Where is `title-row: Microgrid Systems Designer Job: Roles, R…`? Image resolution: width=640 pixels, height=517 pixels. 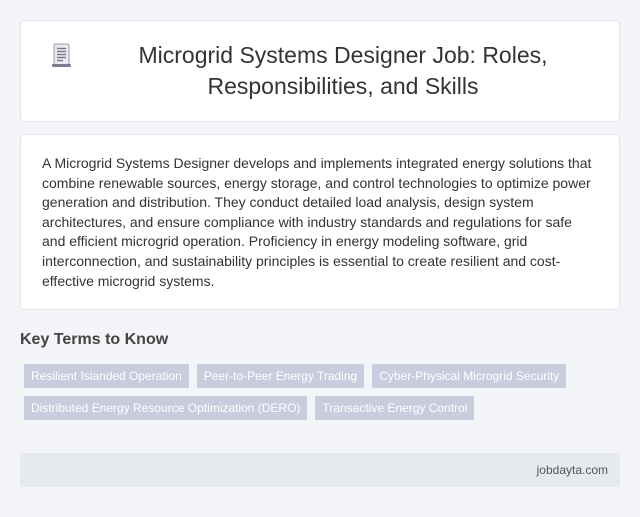 title-row: Microgrid Systems Designer Job: Roles, R… is located at coordinates (320, 71).